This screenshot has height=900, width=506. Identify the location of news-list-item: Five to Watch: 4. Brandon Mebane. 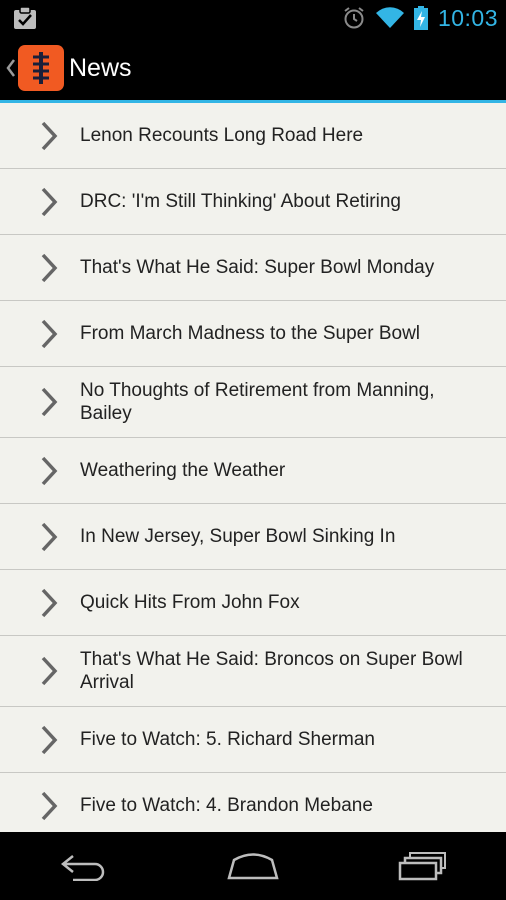
(253, 802).